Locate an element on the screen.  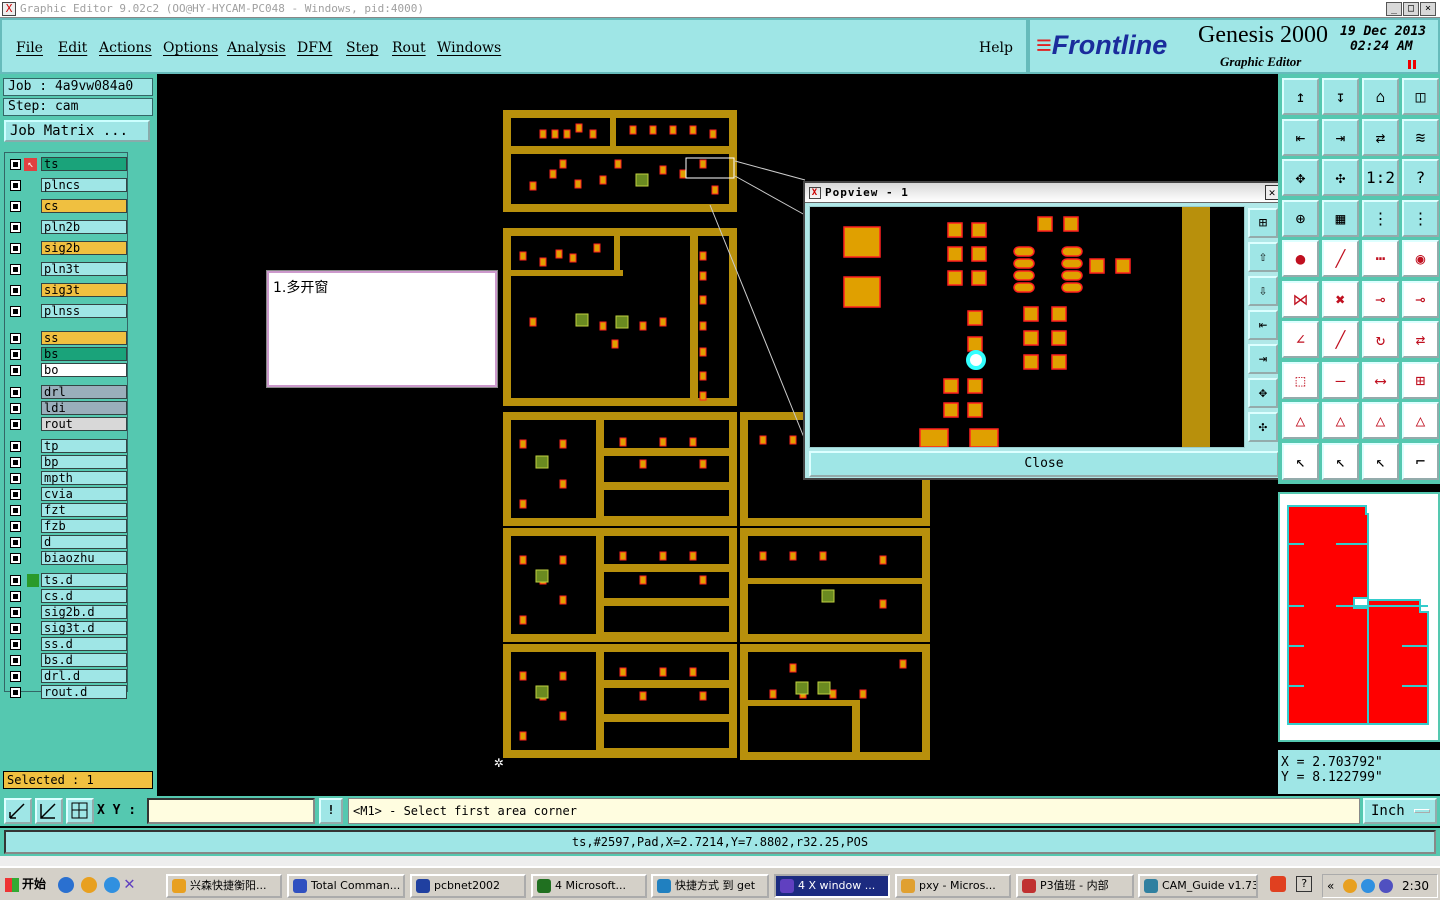
mirror-icon: ⇄ is located at coordinates (1420, 339).